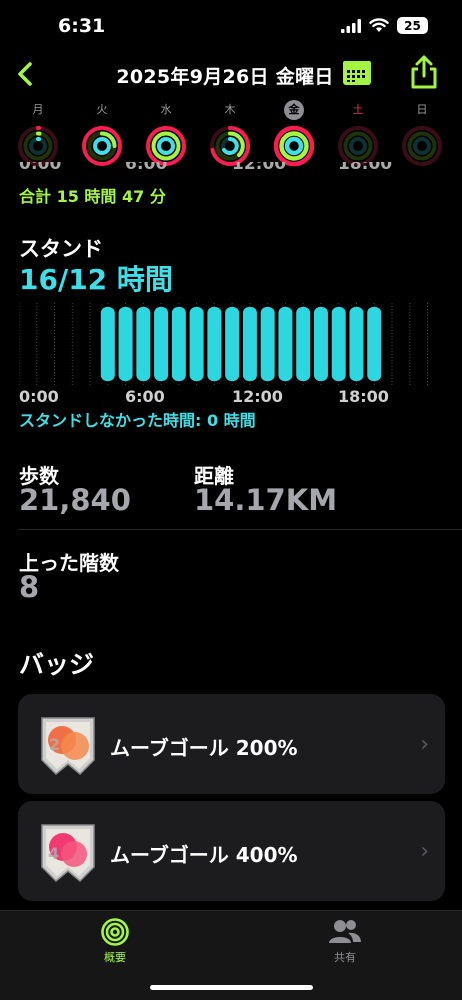  What do you see at coordinates (266, 500) in the screenshot?
I see `distance-value: 14.17KM` at bounding box center [266, 500].